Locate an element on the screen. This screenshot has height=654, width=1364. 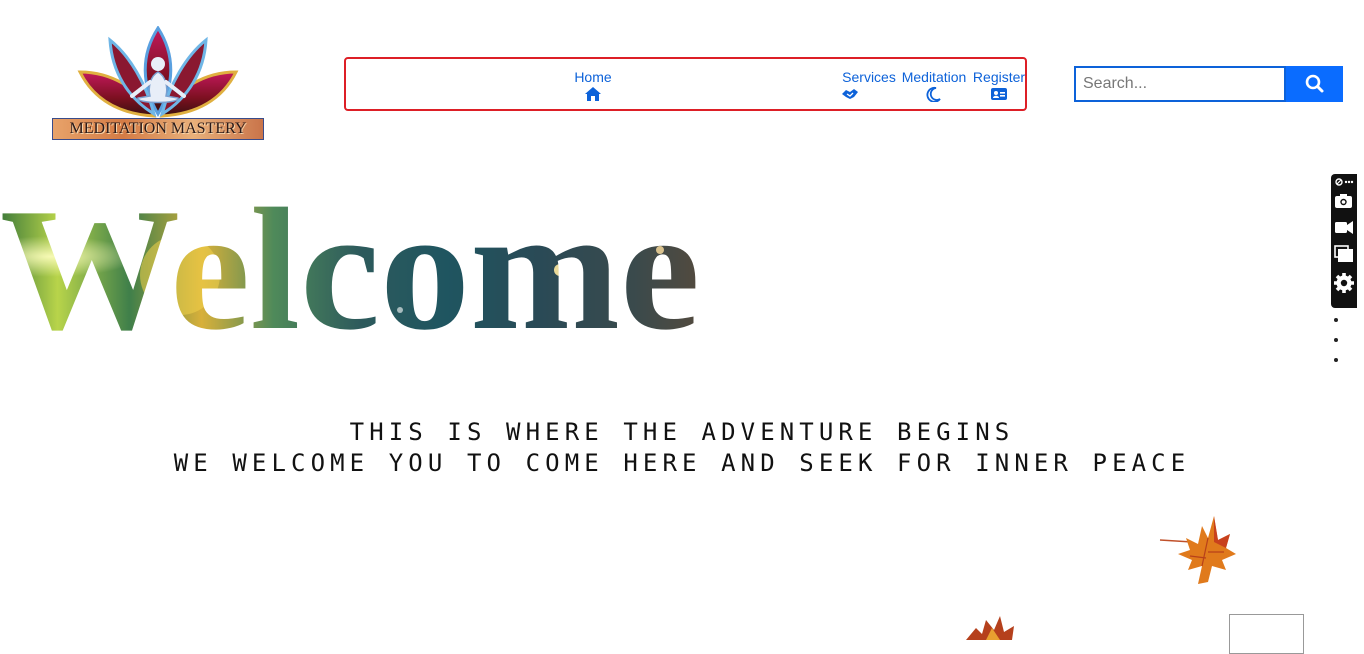
main-nav: Home Services Meditation Register is located at coordinates (685, 84).